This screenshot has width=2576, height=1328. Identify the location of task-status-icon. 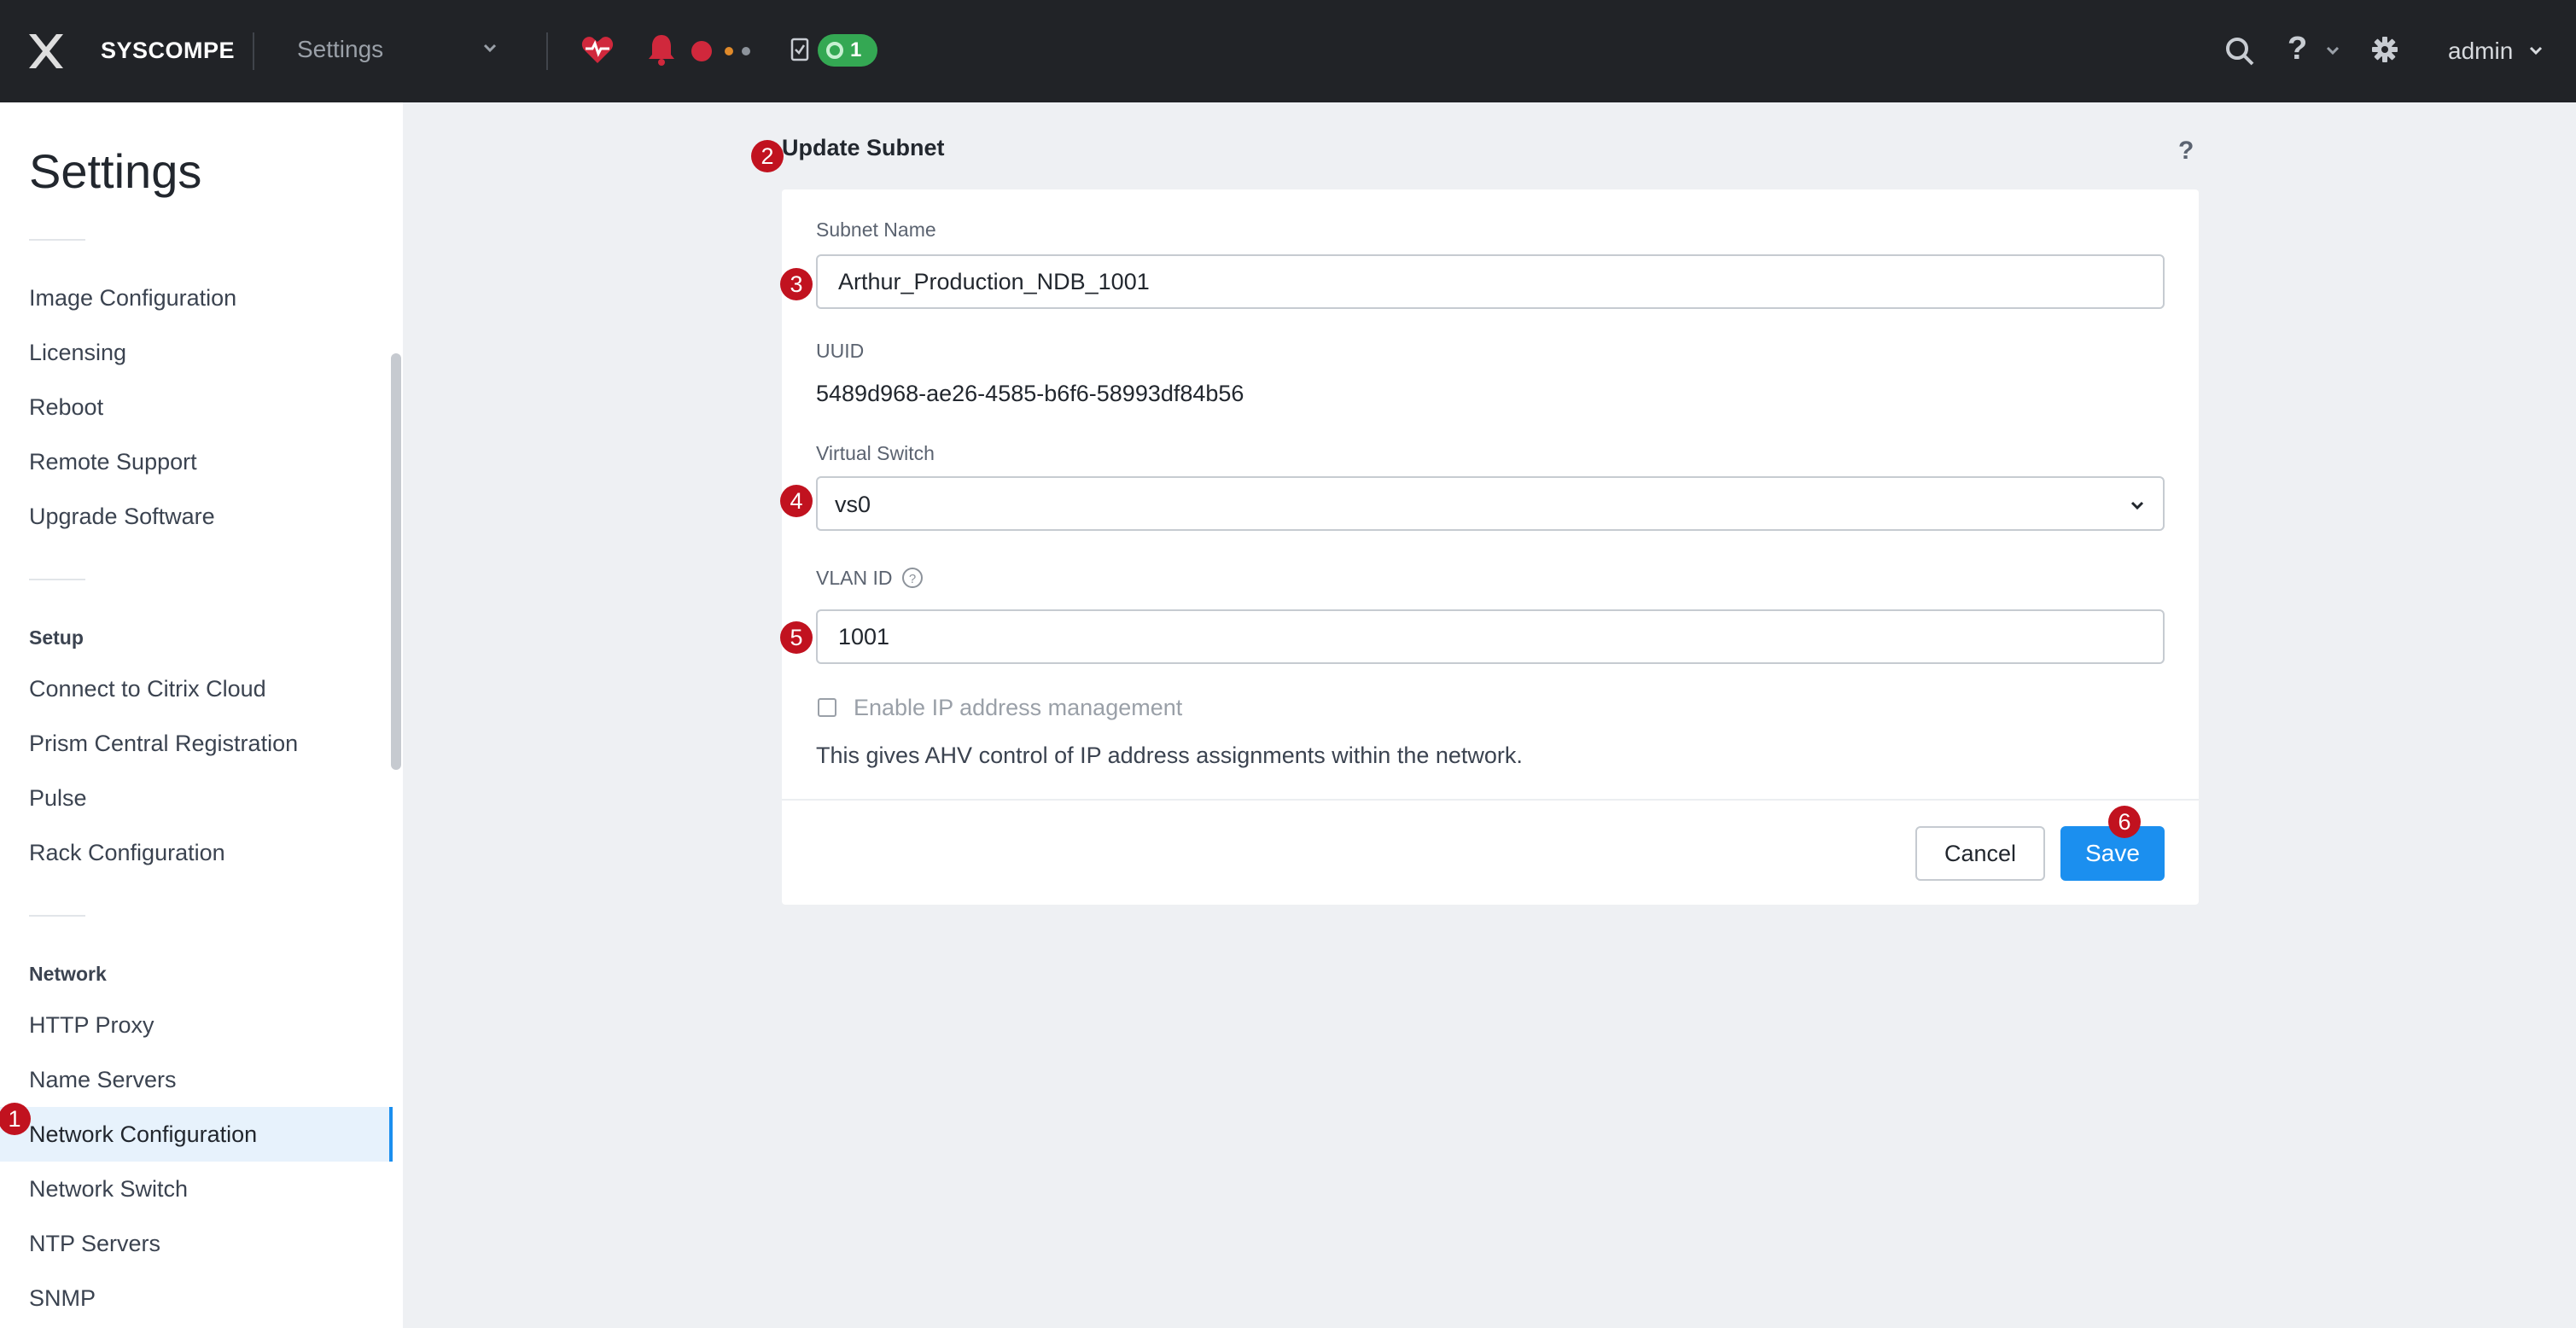
(834, 50).